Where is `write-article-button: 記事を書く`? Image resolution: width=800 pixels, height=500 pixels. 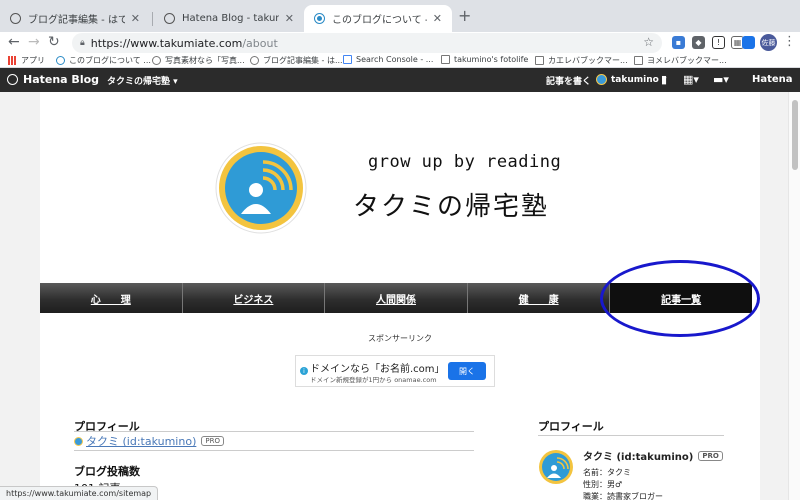 write-article-button: 記事を書く is located at coordinates (568, 80).